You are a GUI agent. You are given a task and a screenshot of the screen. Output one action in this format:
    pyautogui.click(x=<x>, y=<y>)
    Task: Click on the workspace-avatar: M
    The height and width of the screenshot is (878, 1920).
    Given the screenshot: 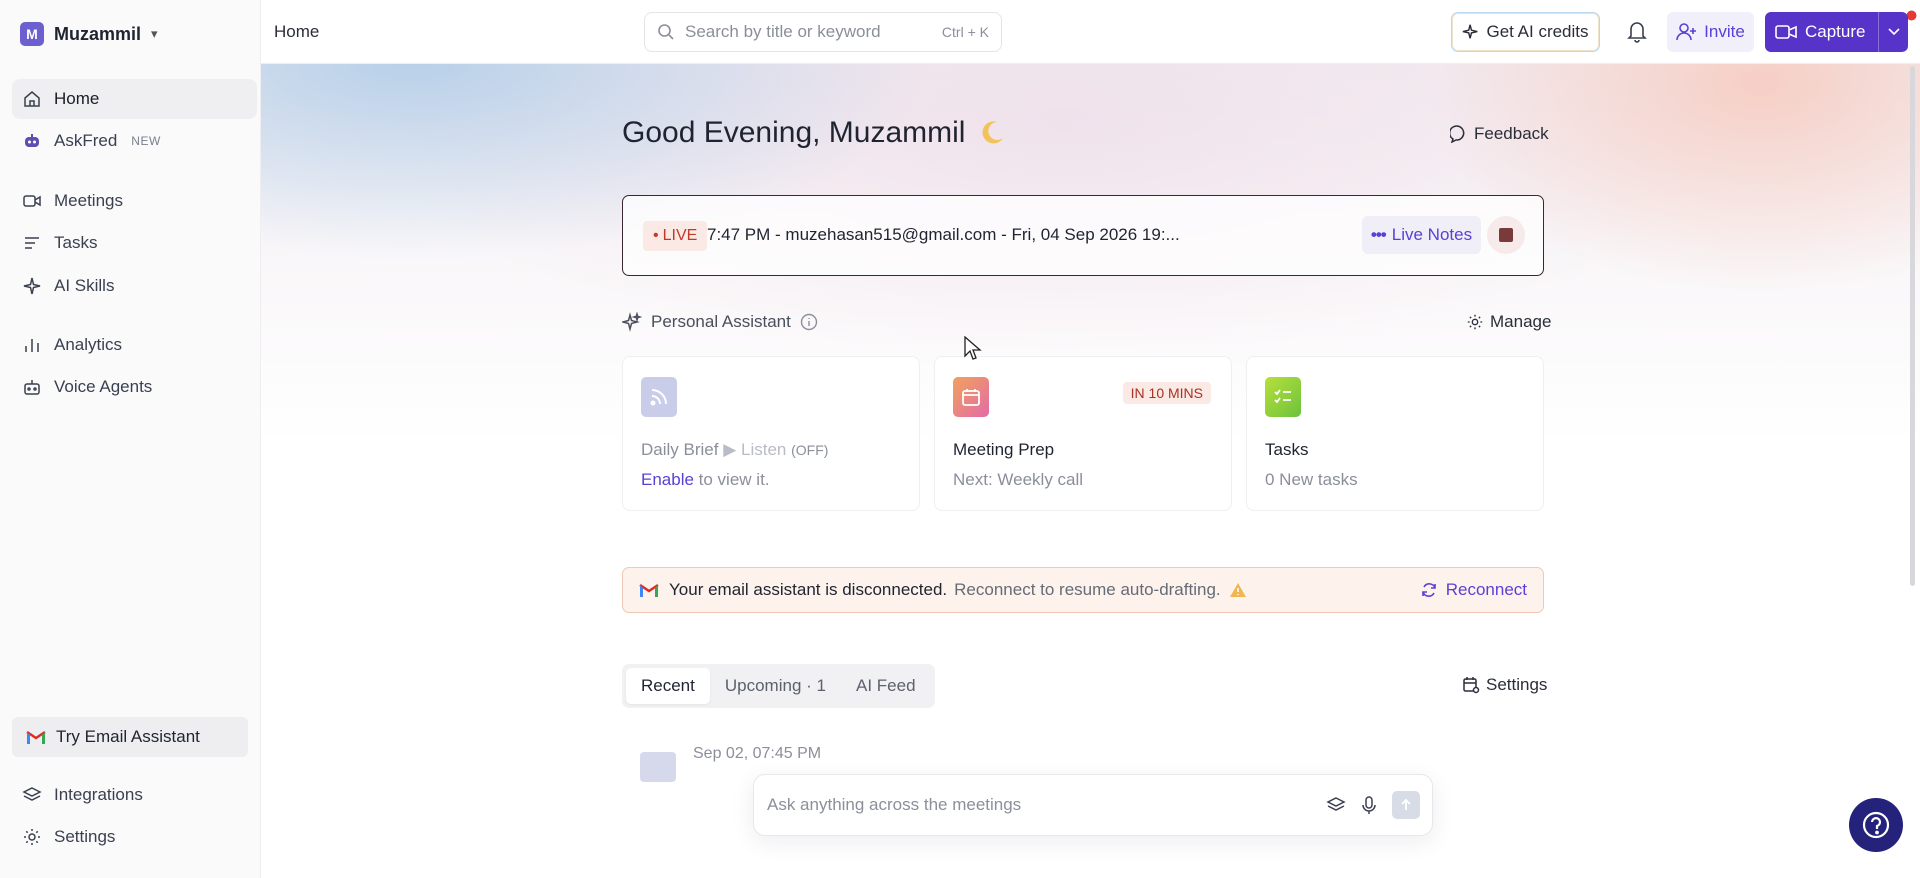 What is the action you would take?
    pyautogui.click(x=32, y=34)
    